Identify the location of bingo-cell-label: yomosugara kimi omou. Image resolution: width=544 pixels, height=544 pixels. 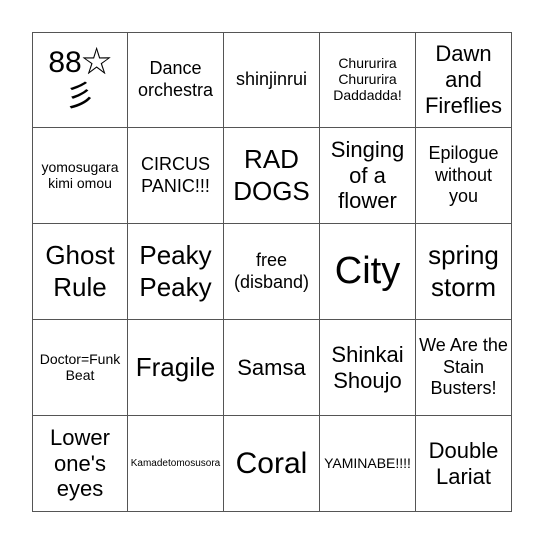
(80, 174).